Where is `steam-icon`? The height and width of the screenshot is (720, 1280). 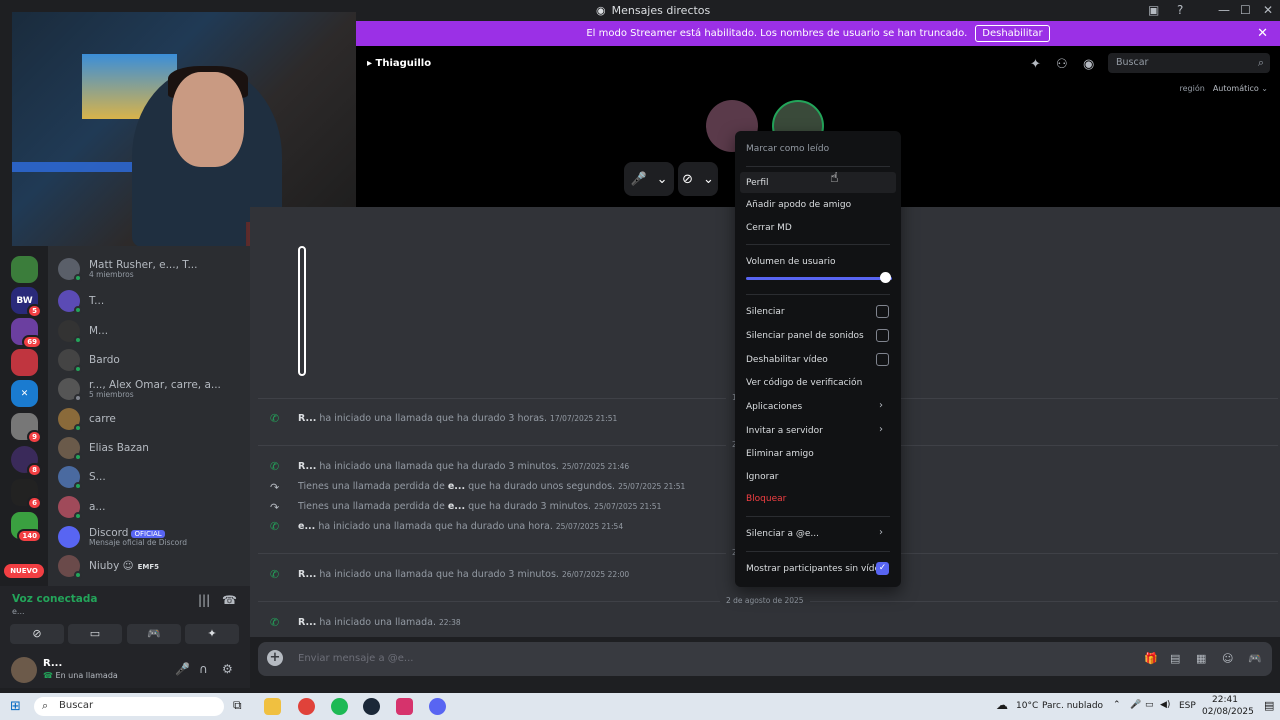 steam-icon is located at coordinates (371, 706).